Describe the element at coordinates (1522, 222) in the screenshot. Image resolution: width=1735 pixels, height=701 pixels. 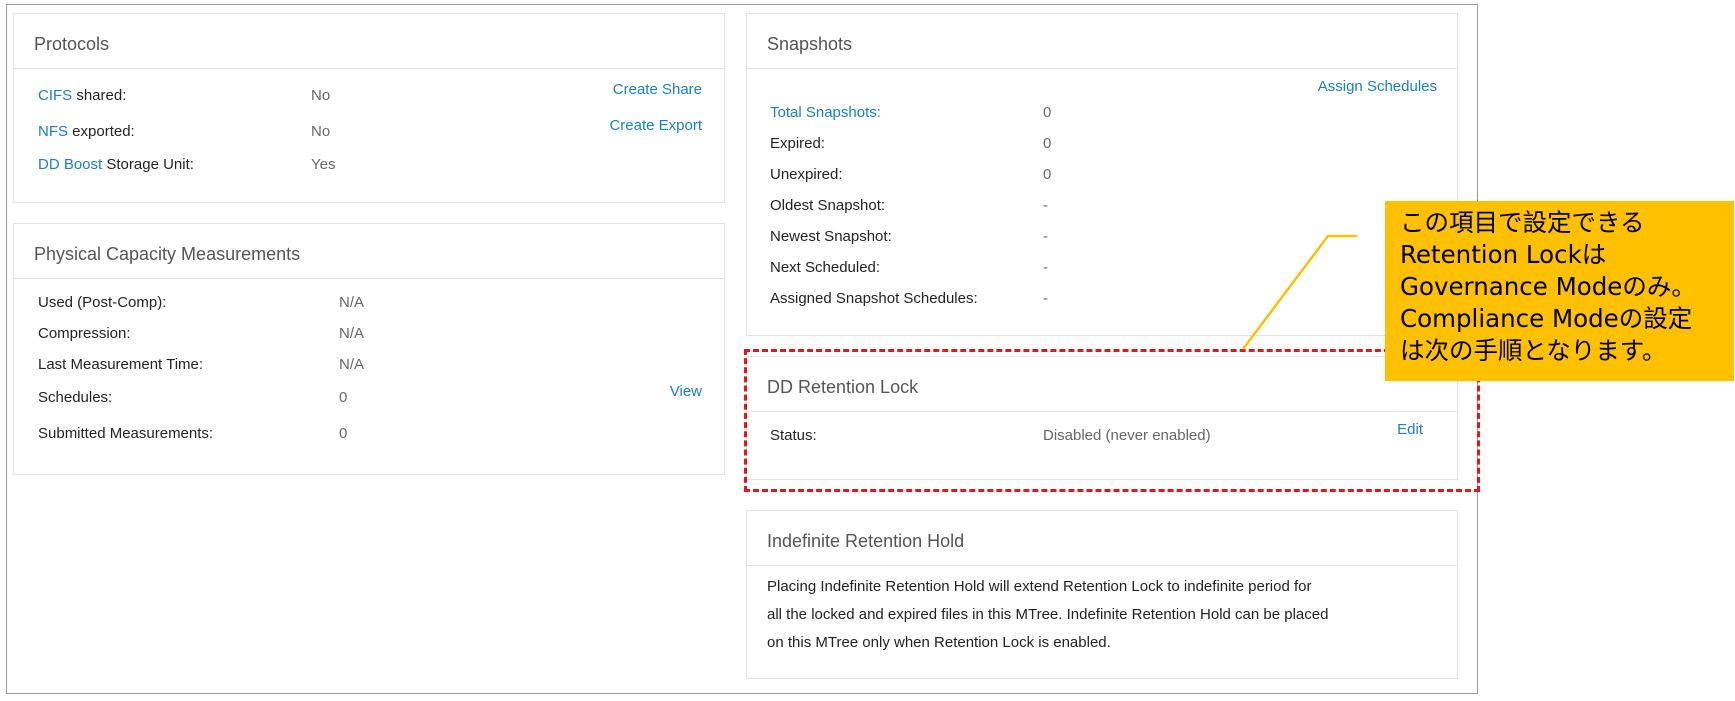
I see `callout-line-1: この項目で設定できる` at that location.